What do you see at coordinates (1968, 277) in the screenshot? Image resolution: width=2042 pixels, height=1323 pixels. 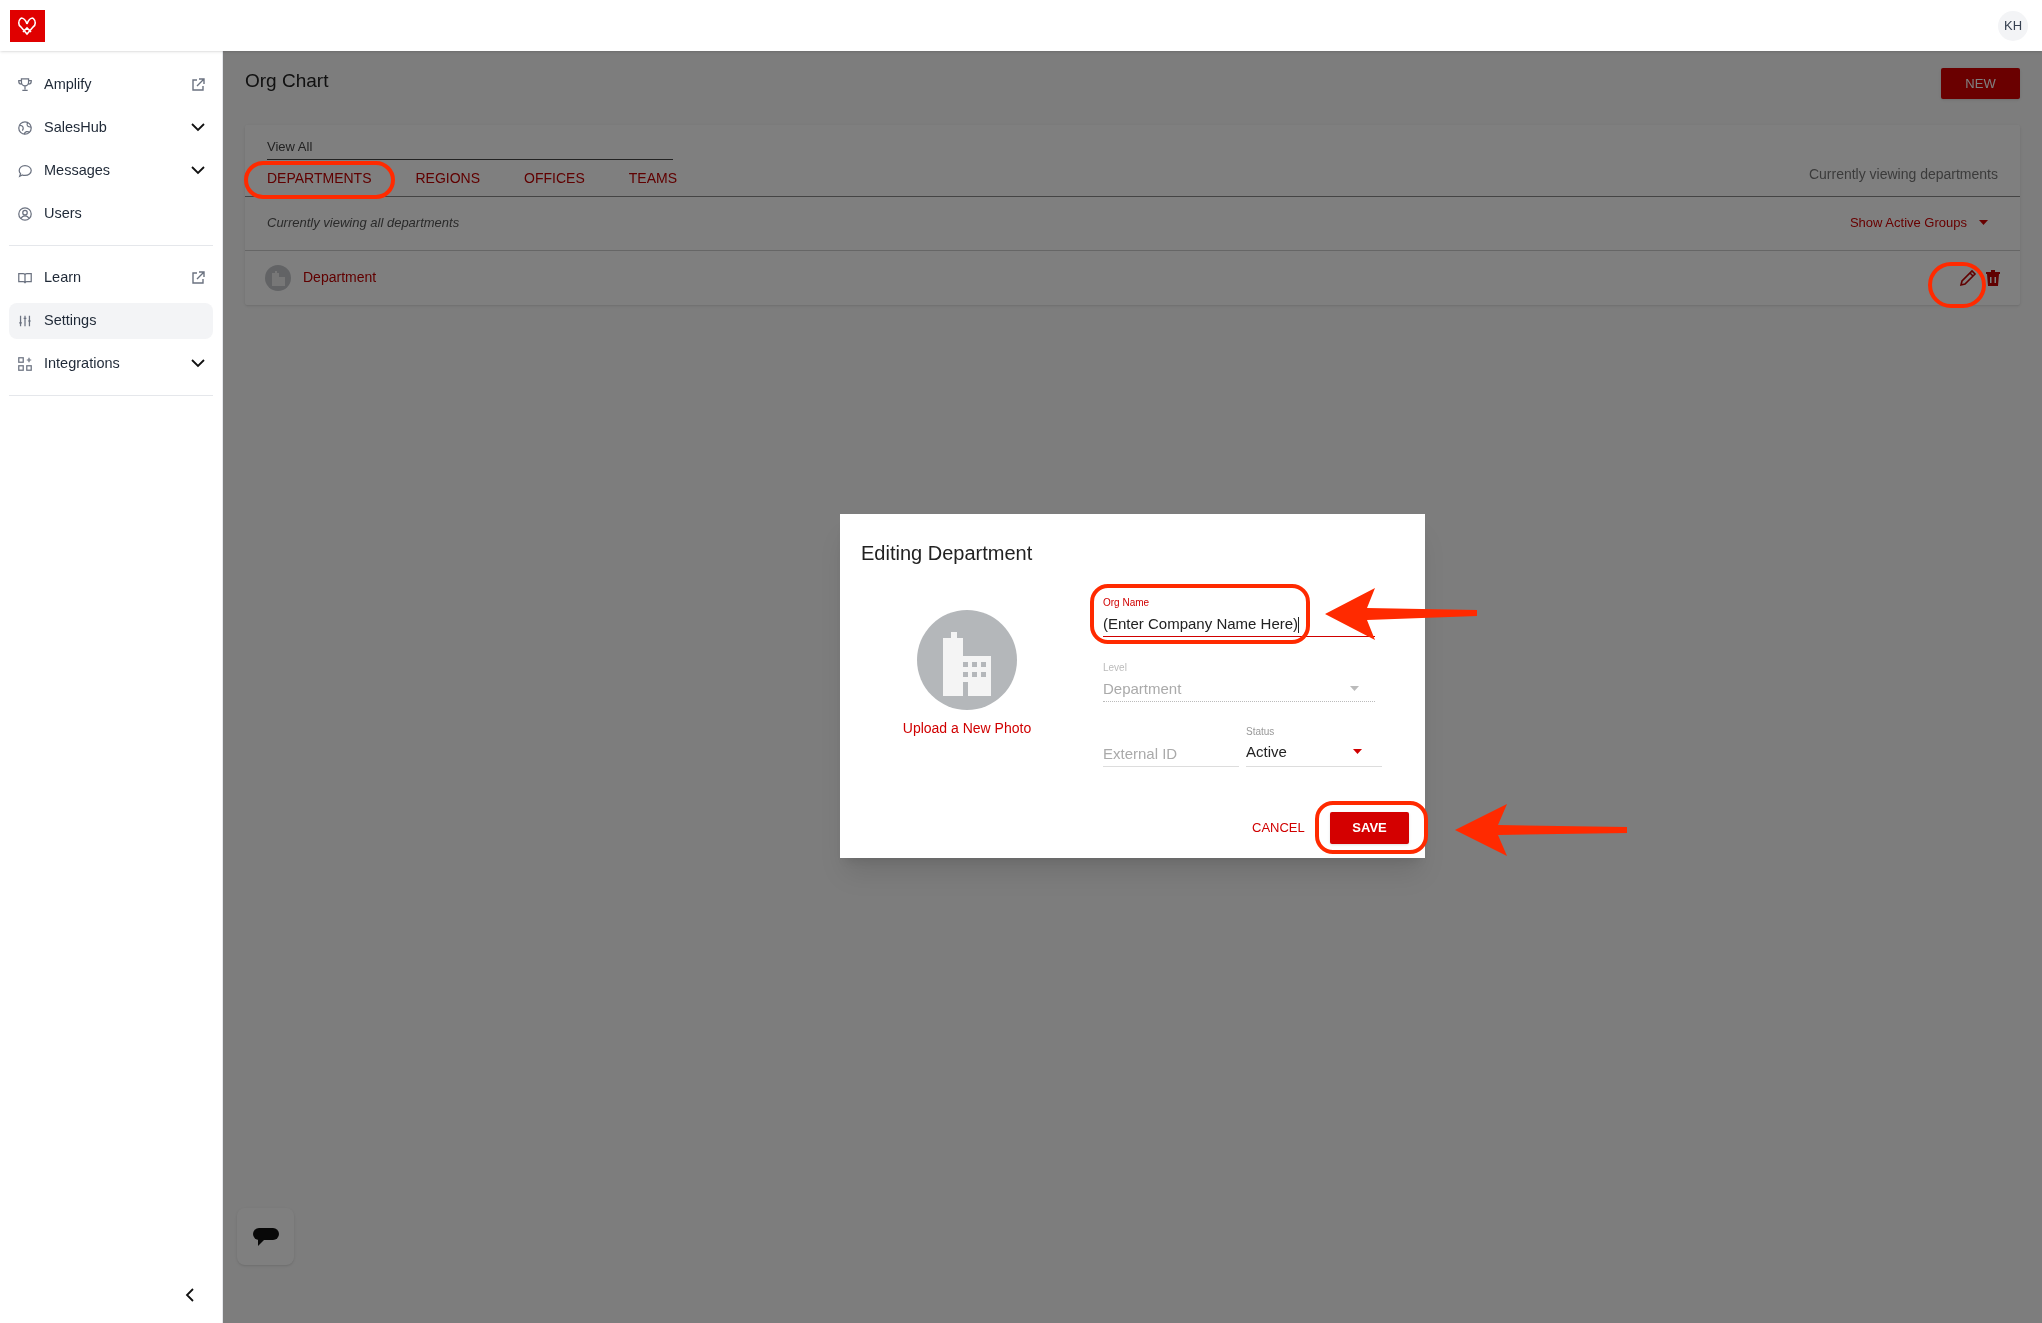 I see `edit-icon` at bounding box center [1968, 277].